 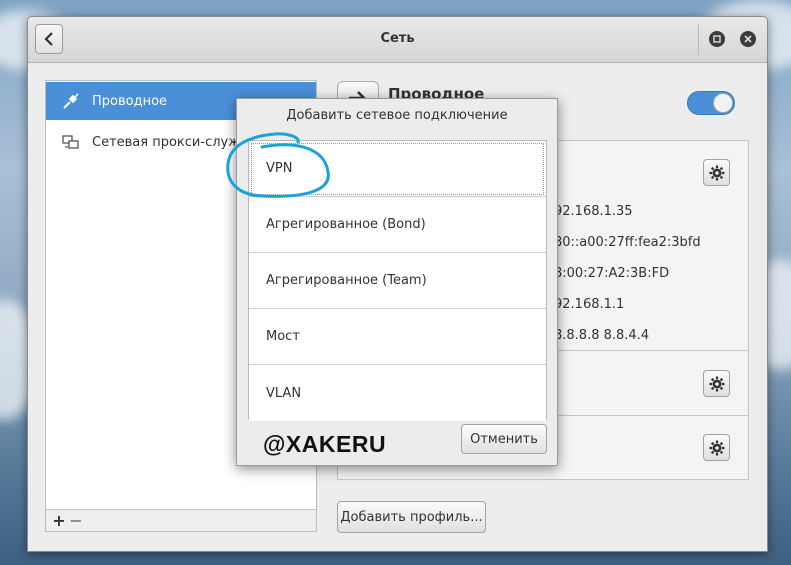 I want to click on wired-toggle-switch, so click(x=711, y=103).